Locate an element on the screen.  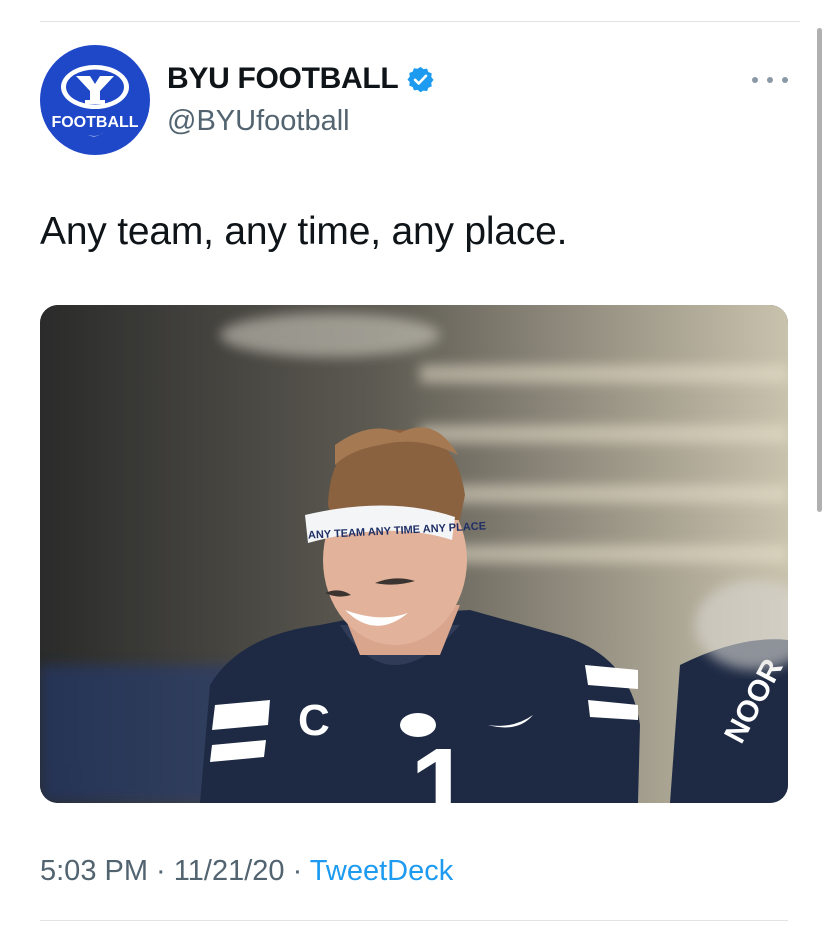
display-name-text: BYU FOOTBALL is located at coordinates (283, 79).